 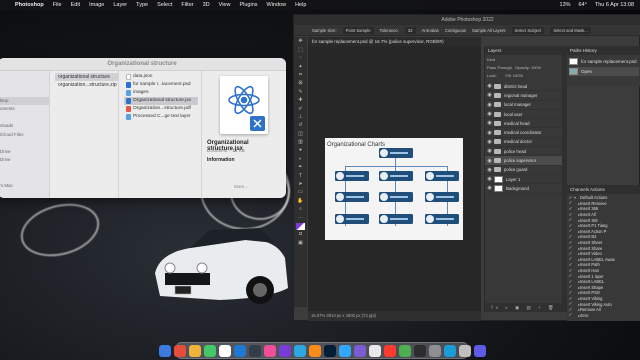 I want to click on layer-row: ◉ district head, so click(x=524, y=87).